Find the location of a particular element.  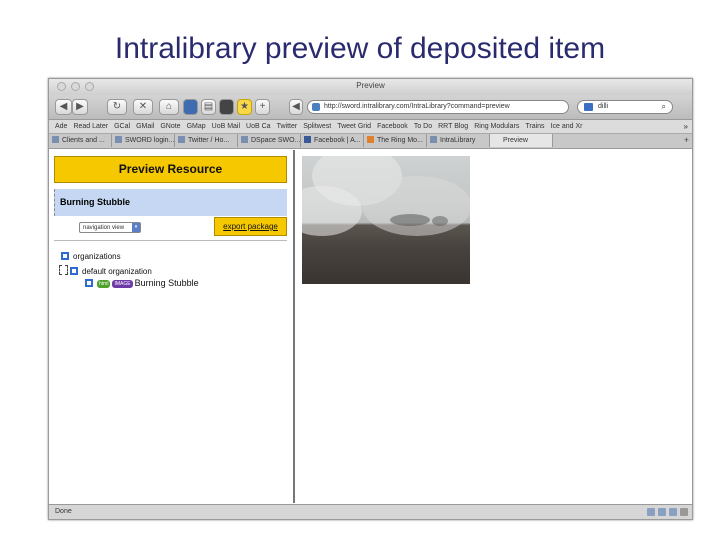

bookmark-item: Ade is located at coordinates (61, 126).